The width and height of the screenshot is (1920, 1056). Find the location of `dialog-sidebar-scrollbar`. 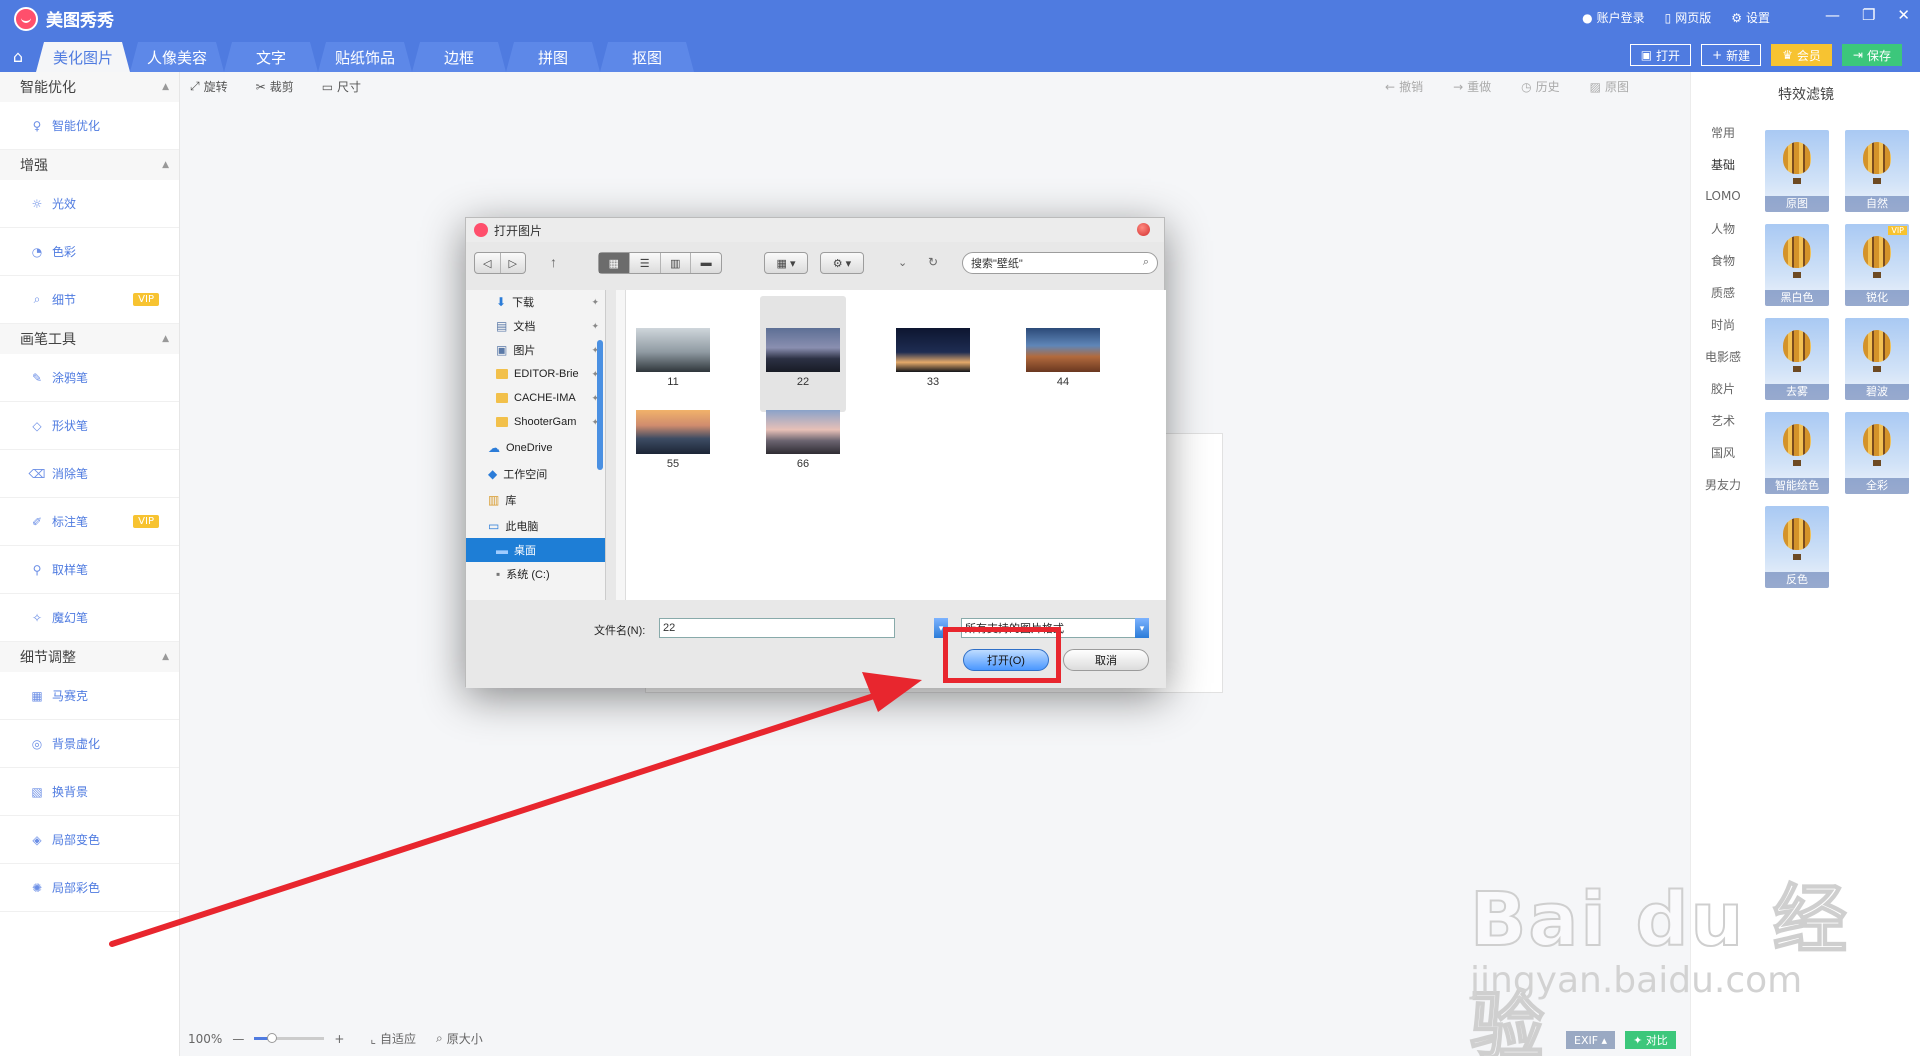

dialog-sidebar-scrollbar is located at coordinates (600, 444).